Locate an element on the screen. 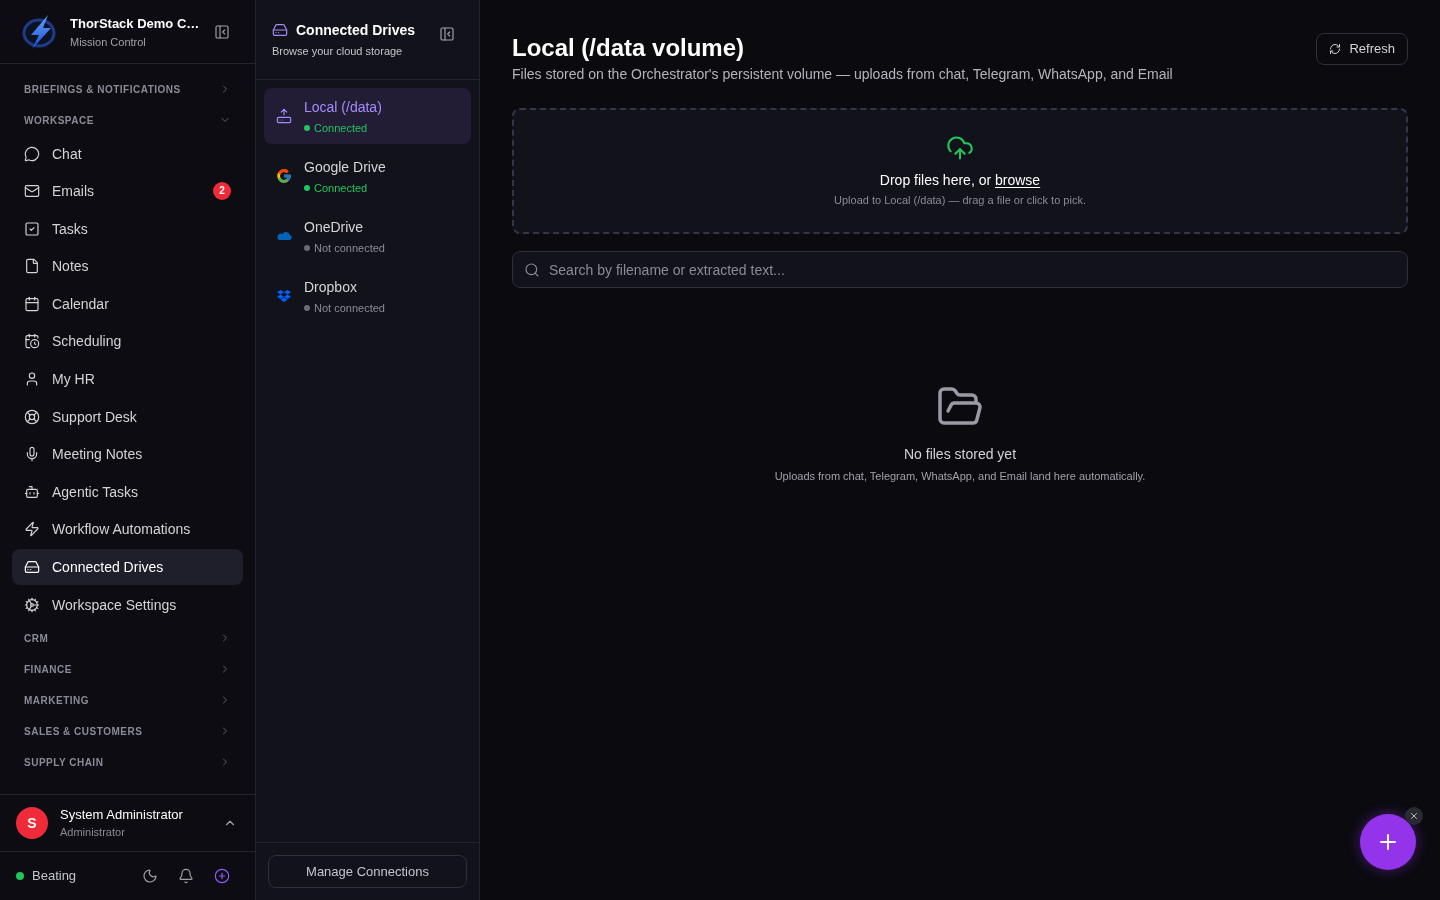  section-header: MARKETING is located at coordinates (127, 700).